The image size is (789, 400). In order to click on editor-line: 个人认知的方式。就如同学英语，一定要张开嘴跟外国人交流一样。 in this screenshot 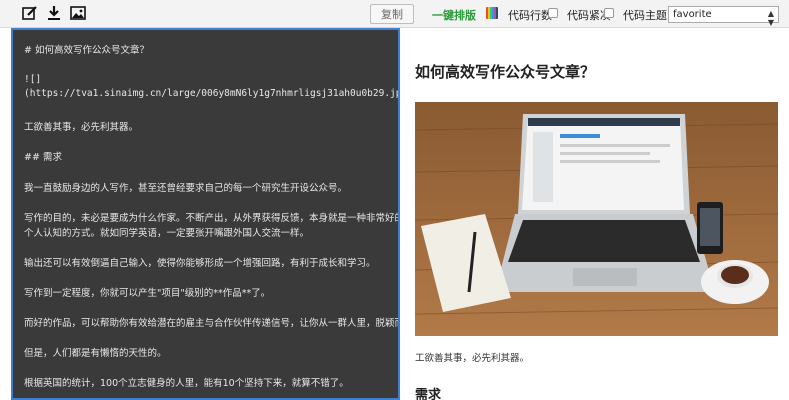, I will do `click(167, 233)`.